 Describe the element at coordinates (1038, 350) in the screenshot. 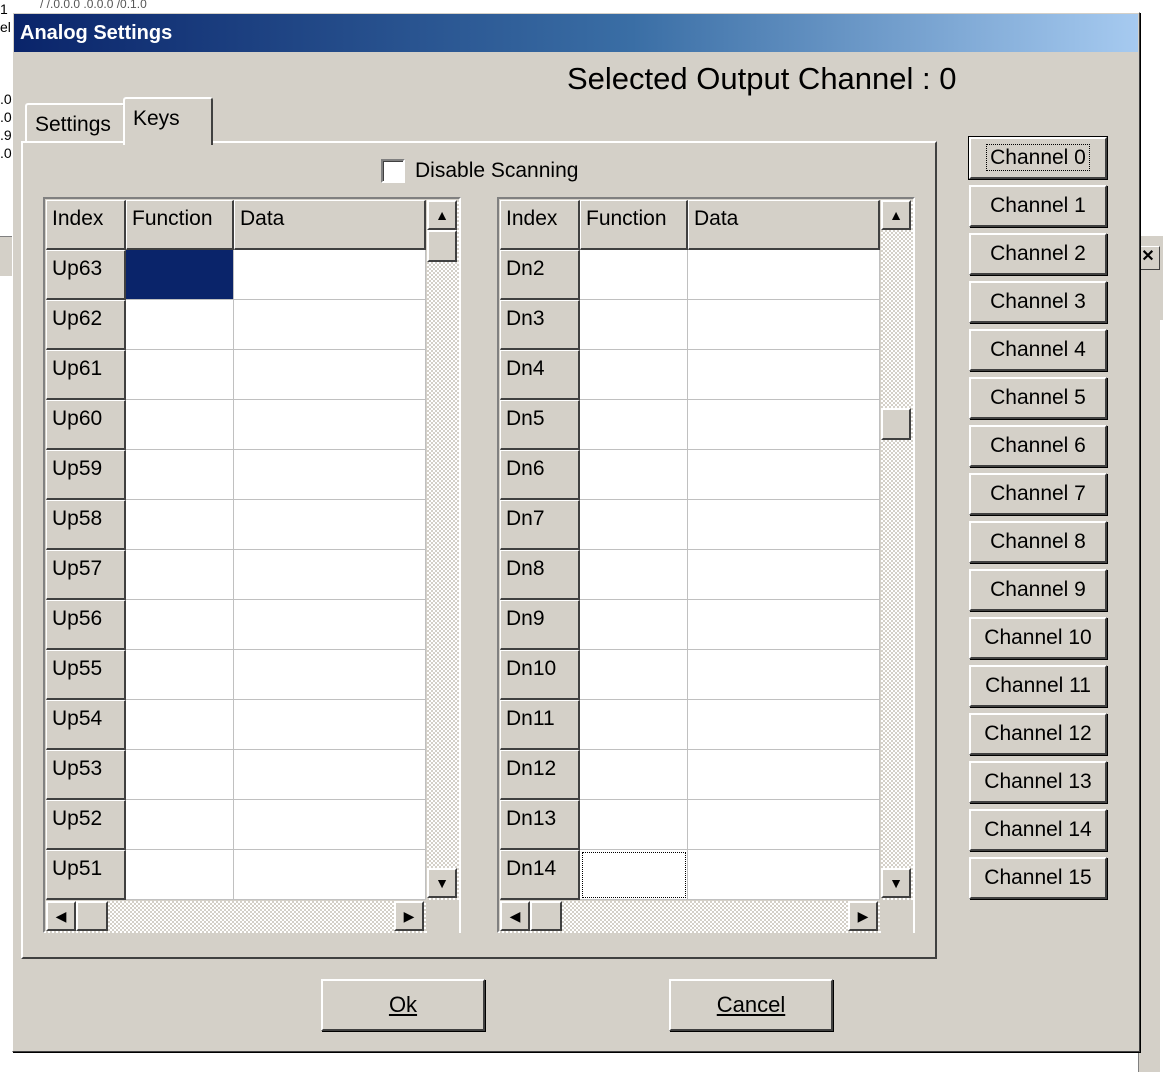

I see `channel-button-4: Channel 4` at that location.